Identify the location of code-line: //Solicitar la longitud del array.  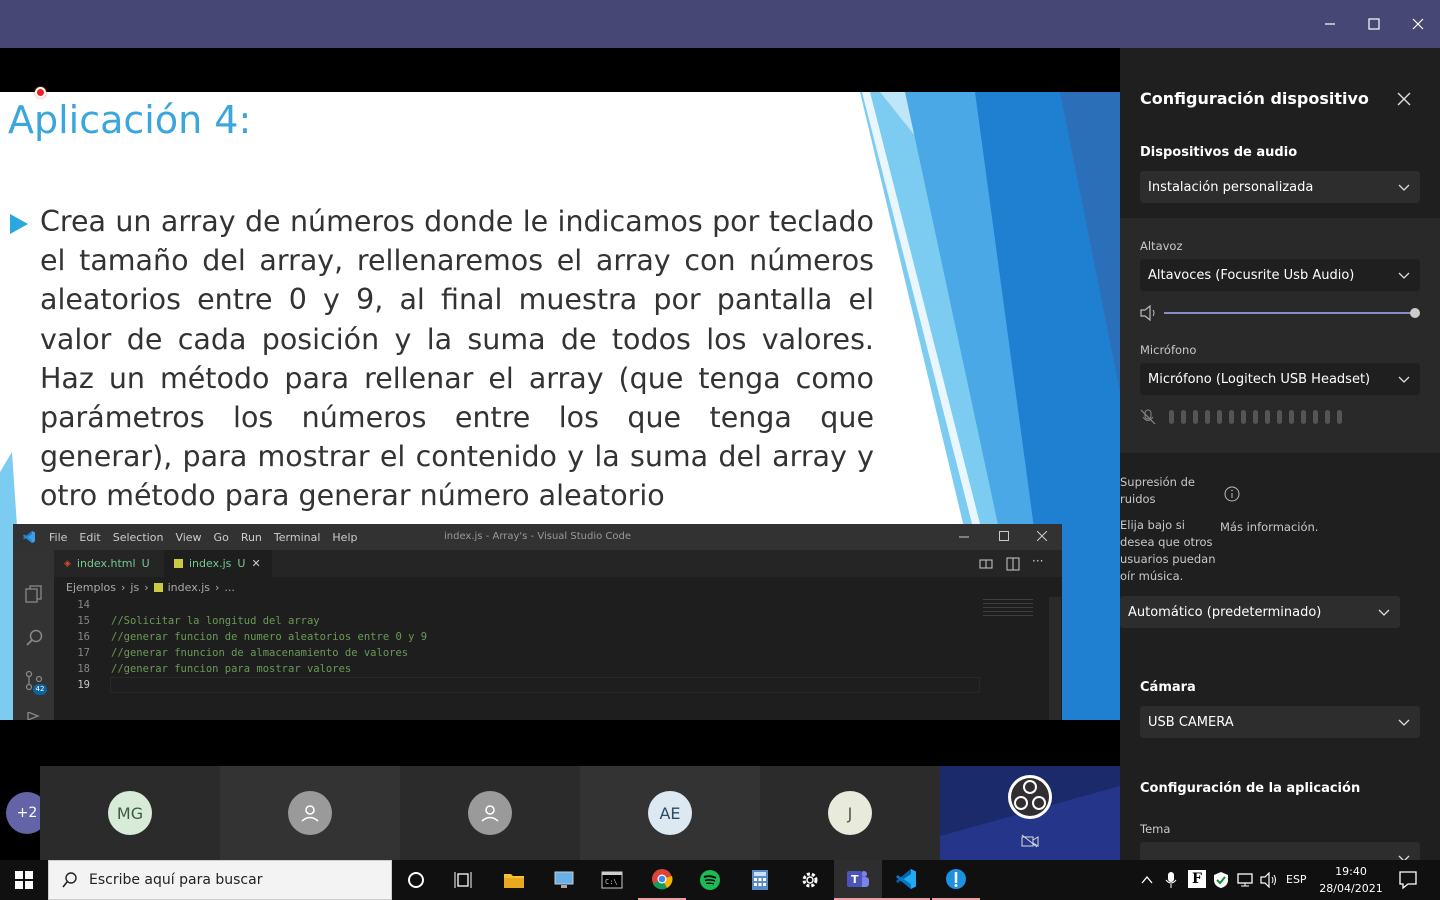
(215, 621).